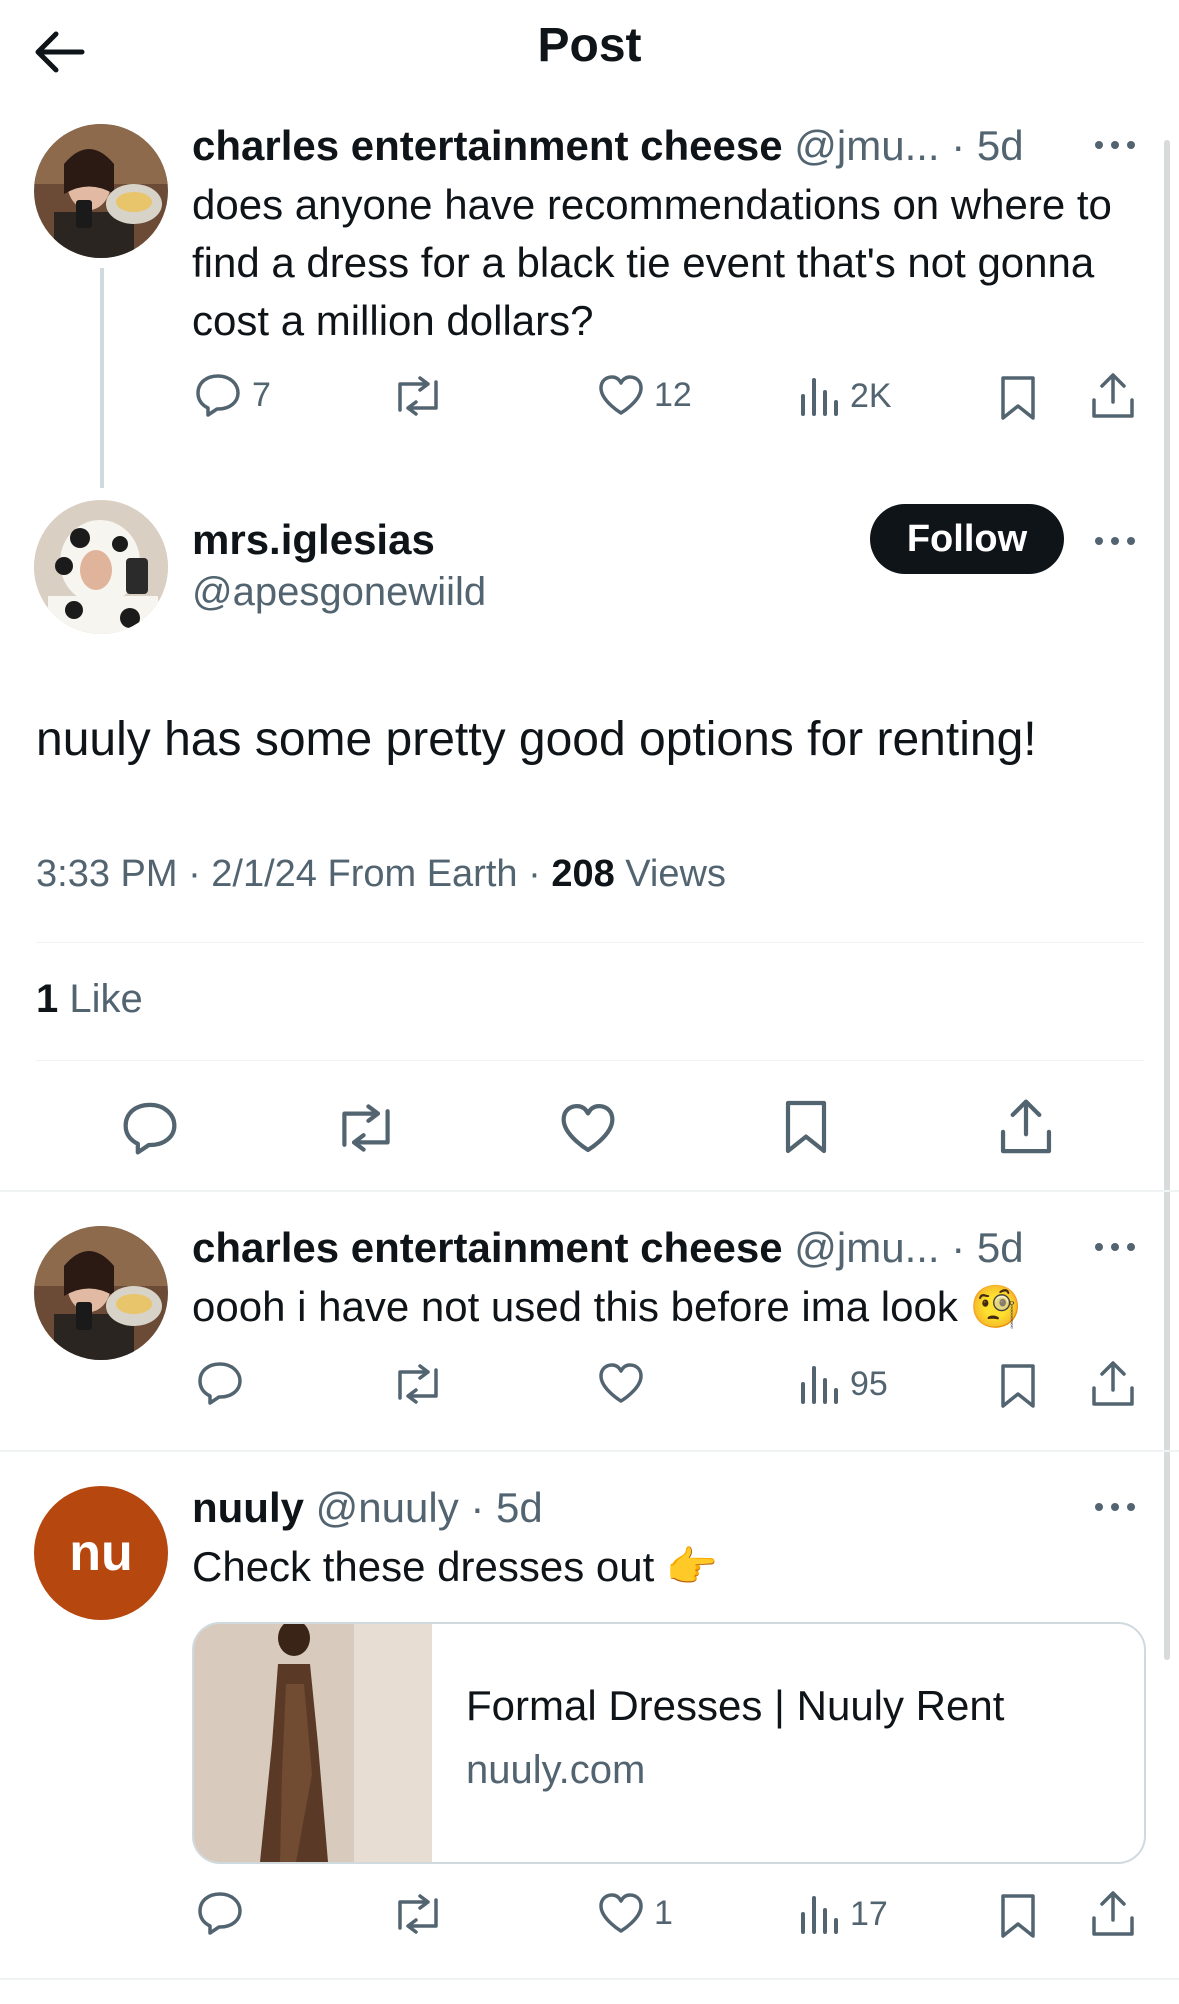  Describe the element at coordinates (645, 395) in the screenshot. I see `like-button: 12` at that location.